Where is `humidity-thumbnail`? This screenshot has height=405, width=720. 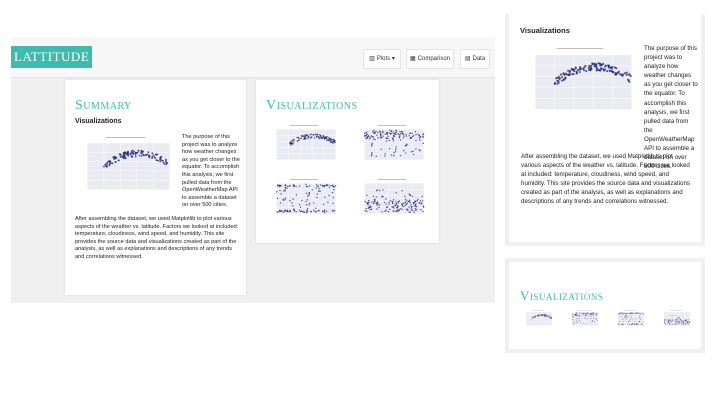
humidity-thumbnail is located at coordinates (392, 145).